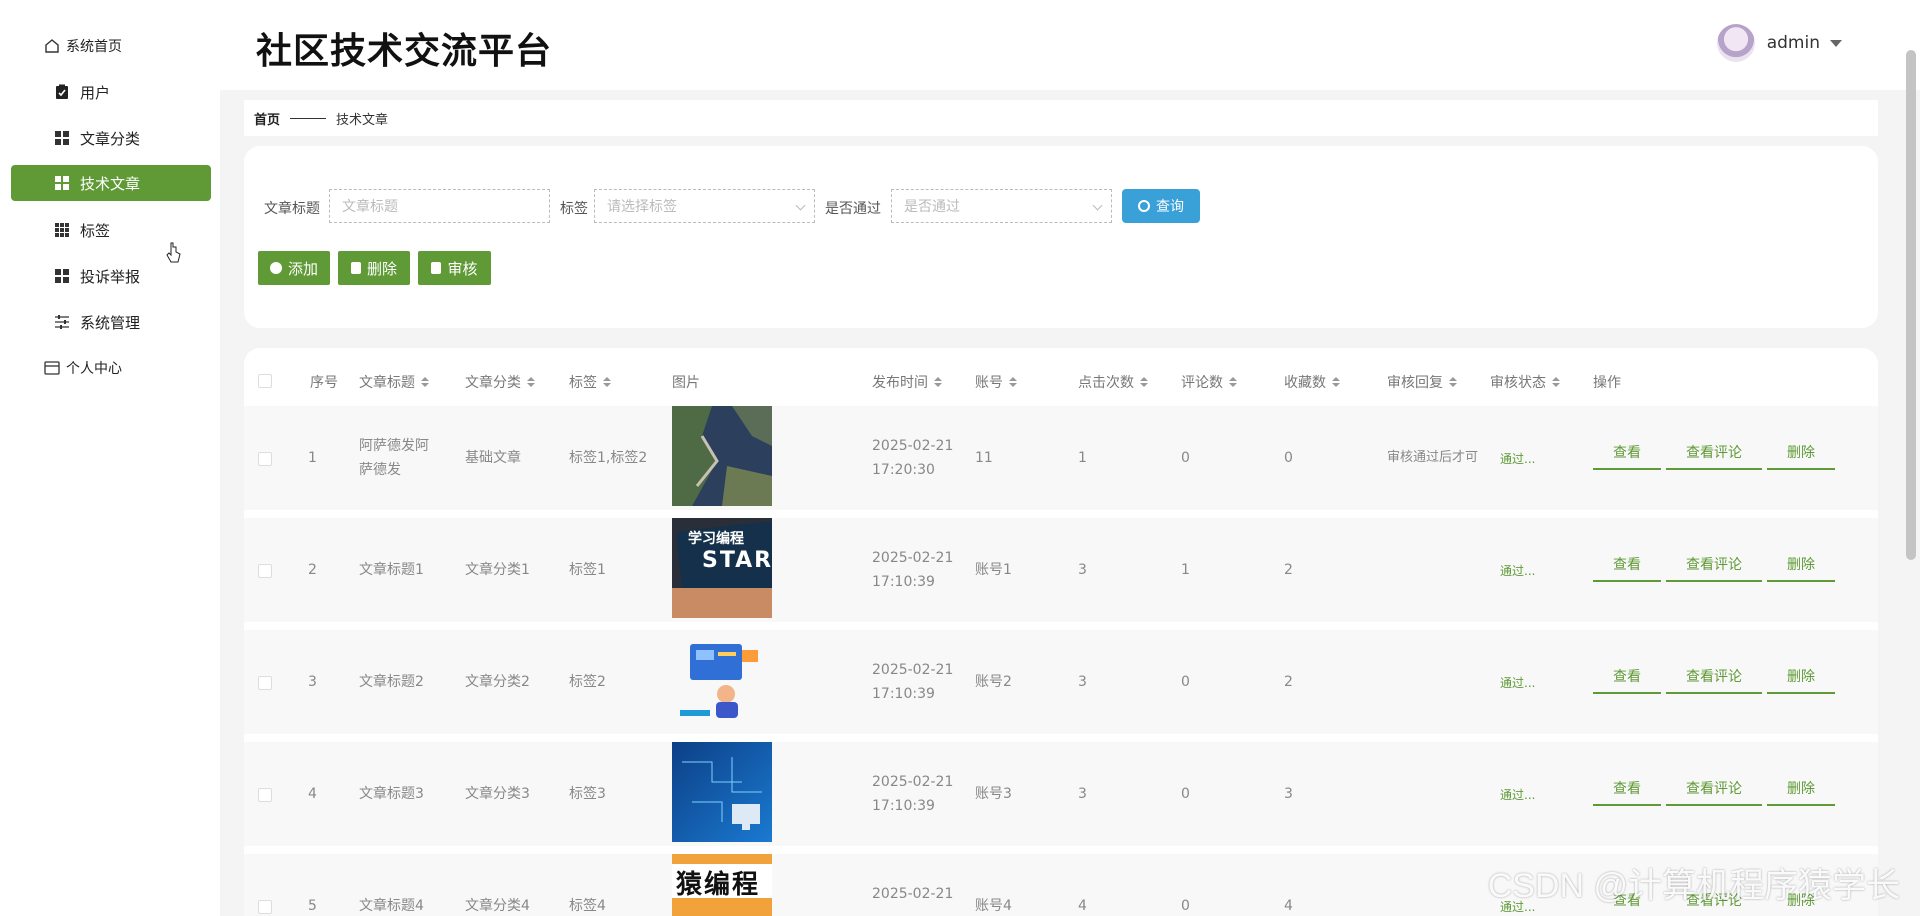 Image resolution: width=1920 pixels, height=916 pixels. I want to click on cell-tags: 标签4, so click(587, 906).